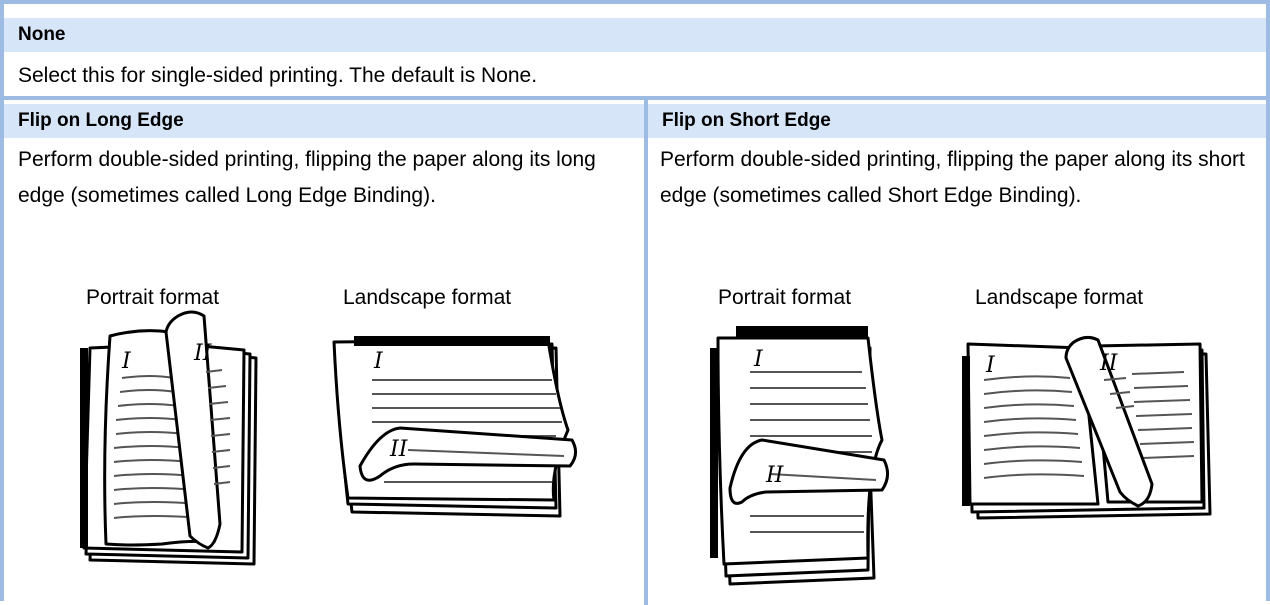 The width and height of the screenshot is (1270, 605). What do you see at coordinates (1059, 297) in the screenshot?
I see `short-edge-landscape-caption: Landscape format` at bounding box center [1059, 297].